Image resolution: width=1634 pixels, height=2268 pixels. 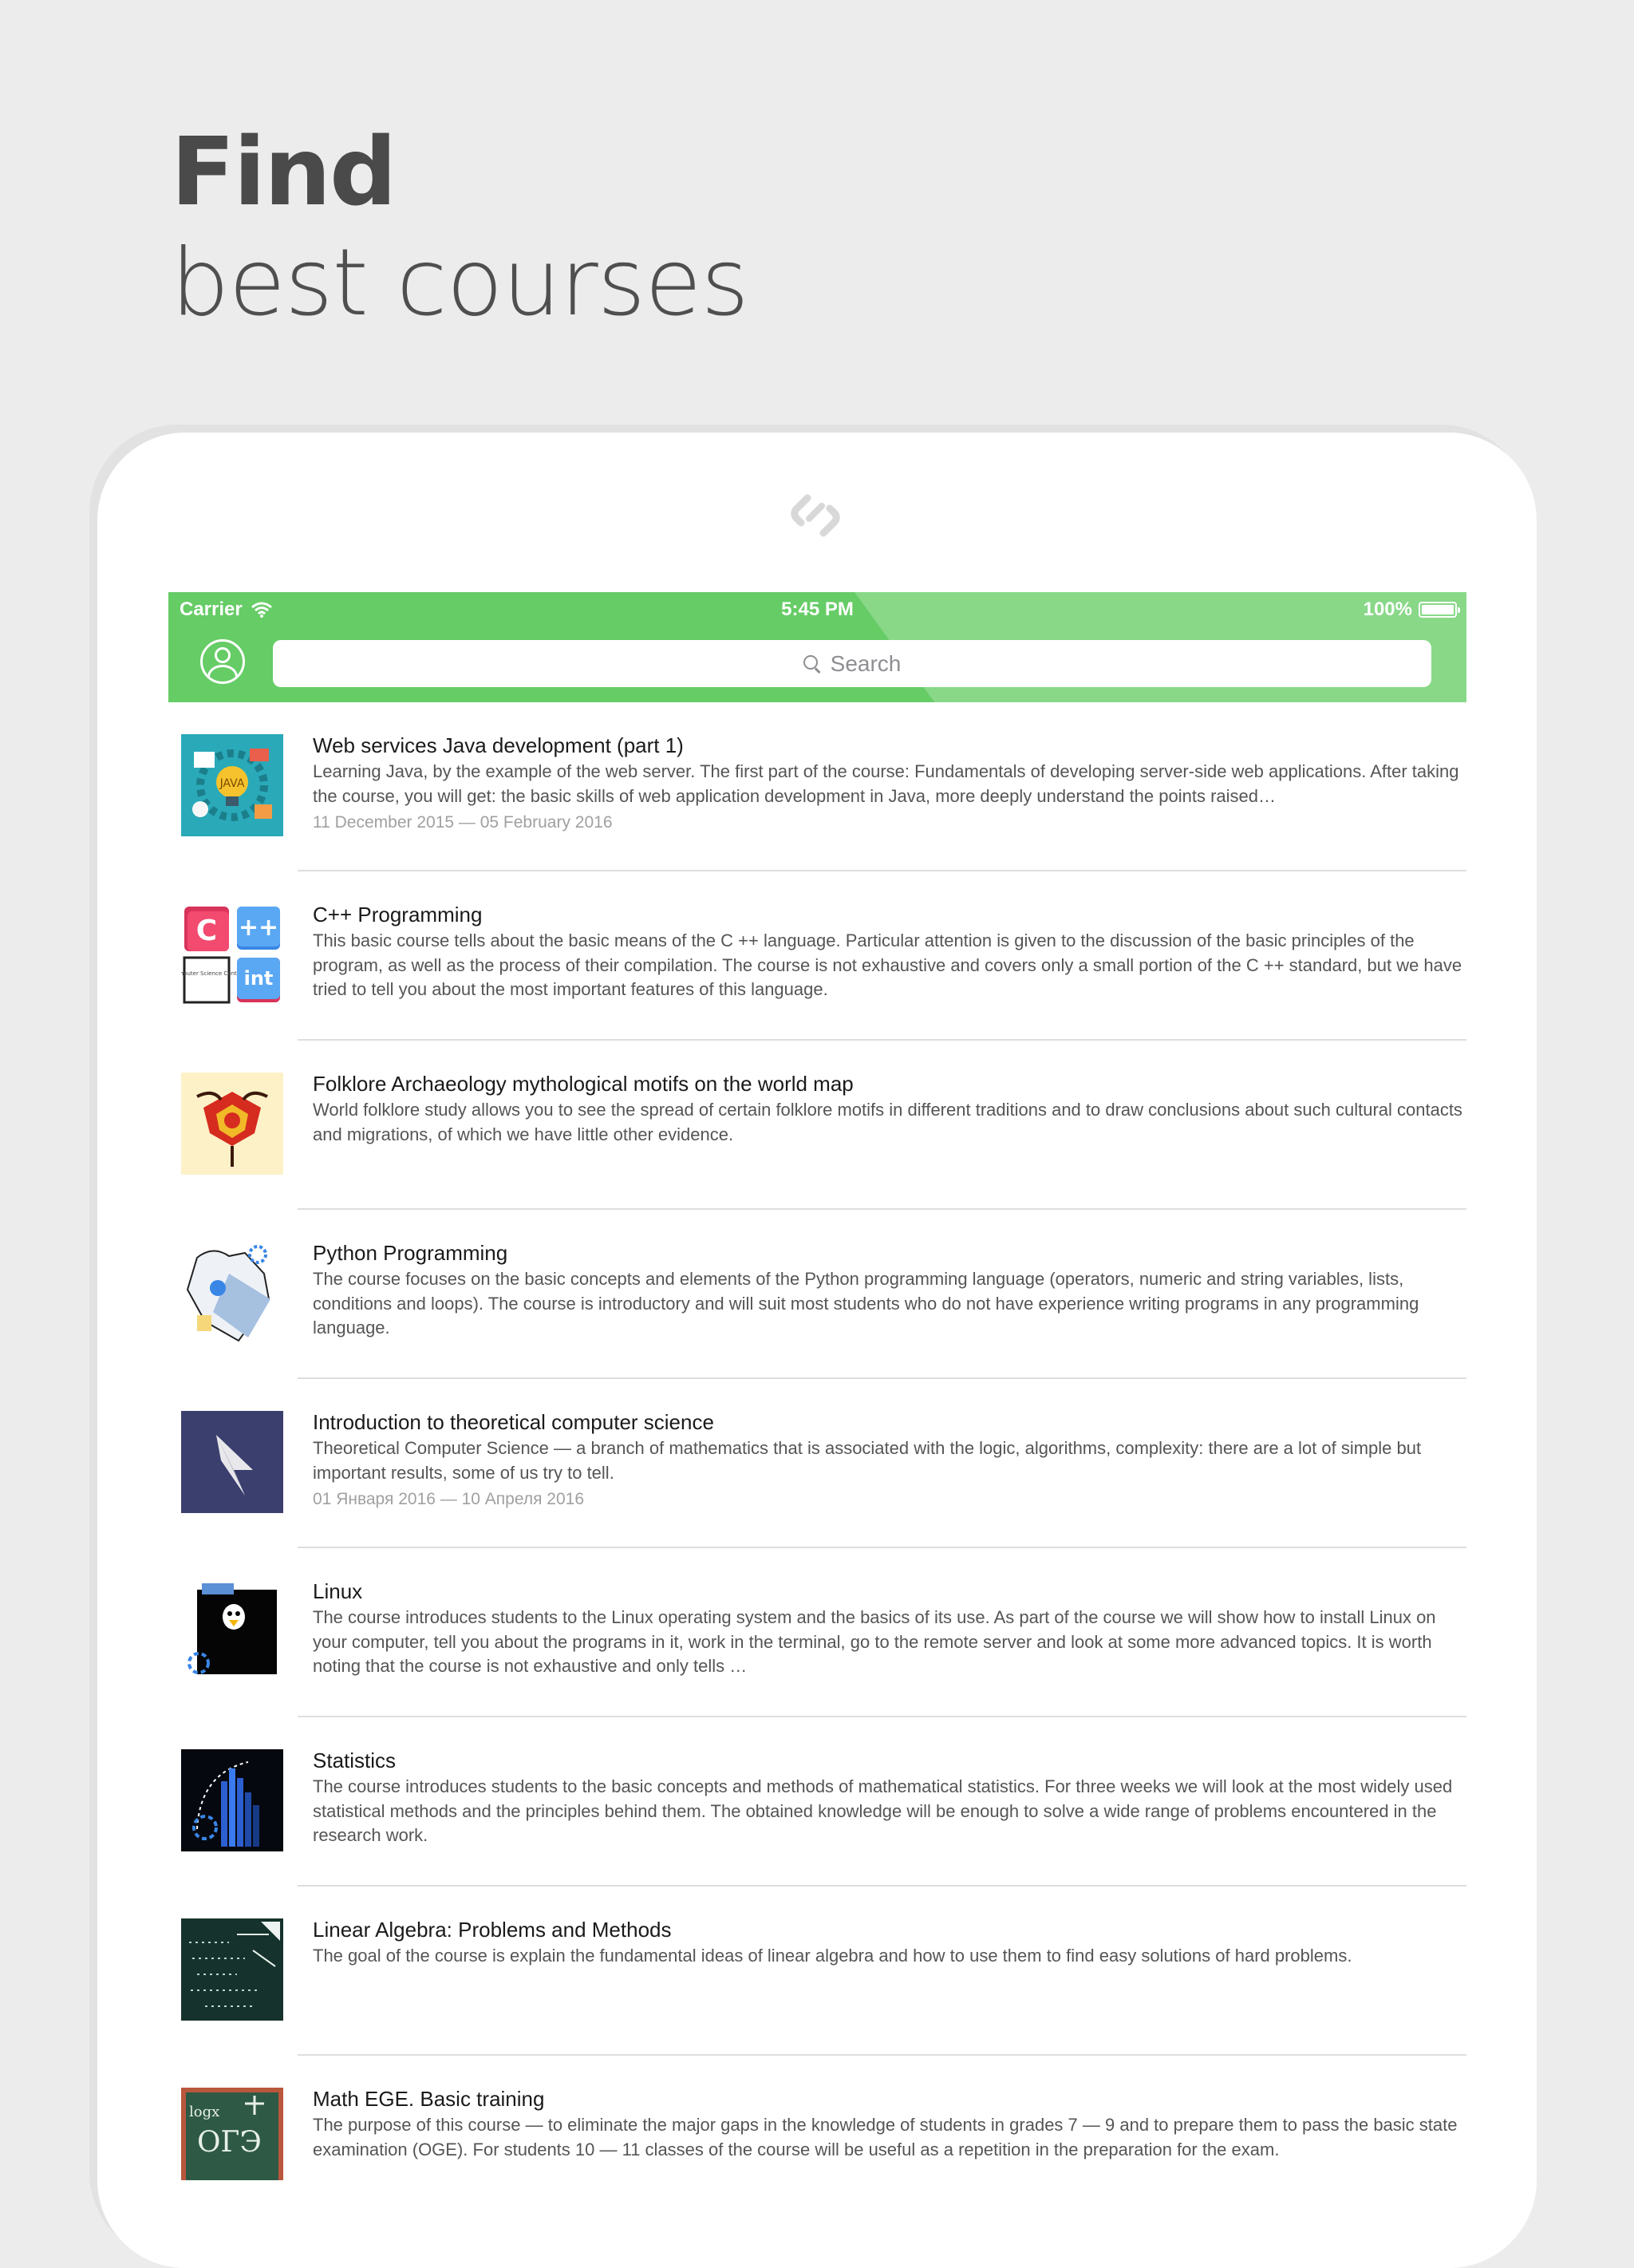 What do you see at coordinates (429, 2099) in the screenshot?
I see `course-title: Math EGE. Basic training` at bounding box center [429, 2099].